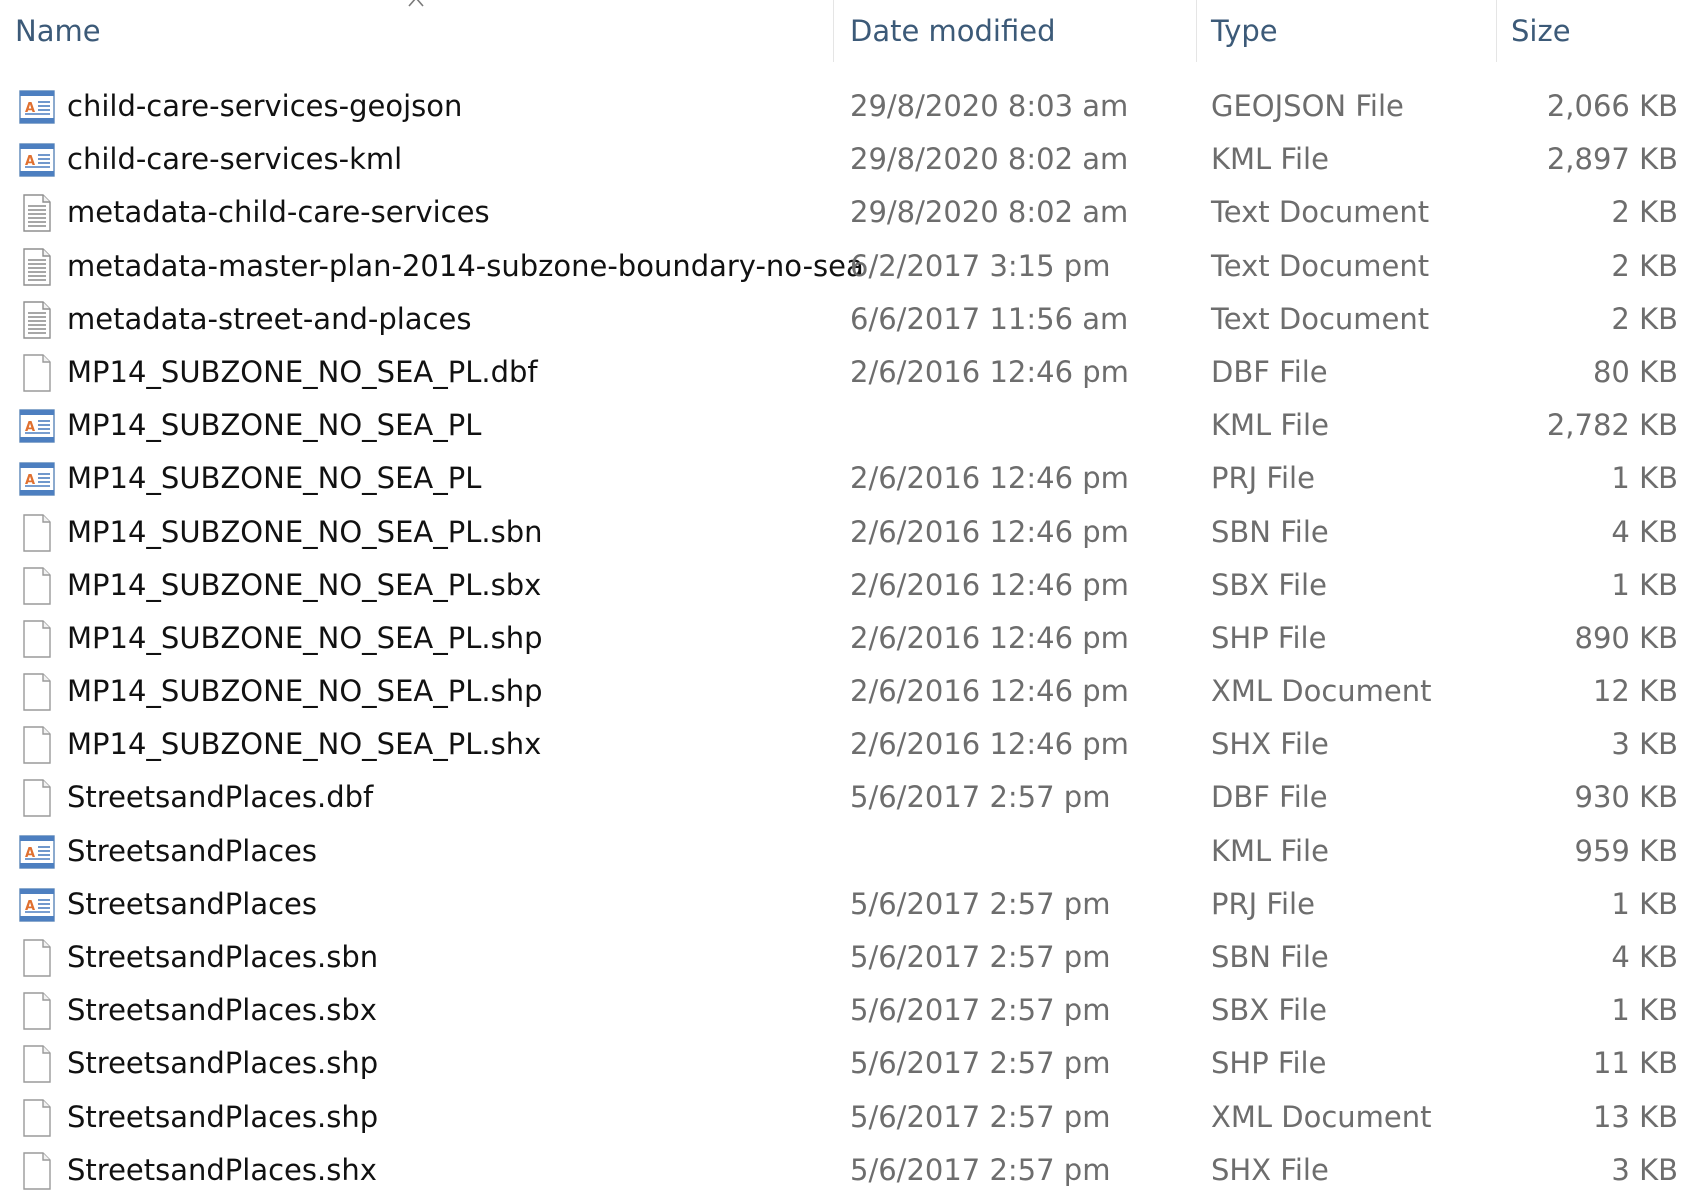 The image size is (1690, 1200). Describe the element at coordinates (1596, 31) in the screenshot. I see `column-header-size: Size` at that location.